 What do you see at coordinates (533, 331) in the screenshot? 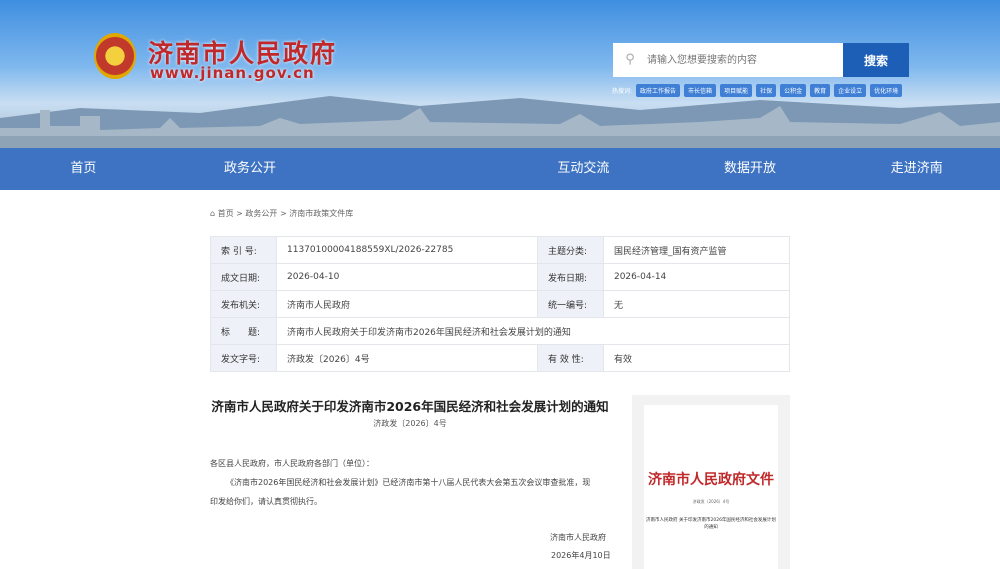
I see `title-value: 济南市人民政府关于印发济南市2026年国民经济和社会发展计划的通知` at bounding box center [533, 331].